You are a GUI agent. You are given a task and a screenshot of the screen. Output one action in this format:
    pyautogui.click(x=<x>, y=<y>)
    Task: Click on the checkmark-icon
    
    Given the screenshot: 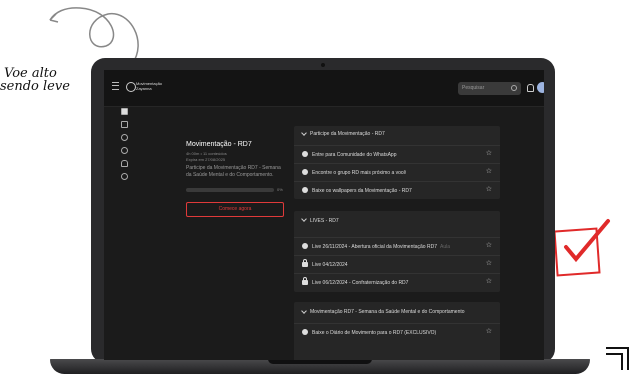 What is the action you would take?
    pyautogui.click(x=587, y=241)
    